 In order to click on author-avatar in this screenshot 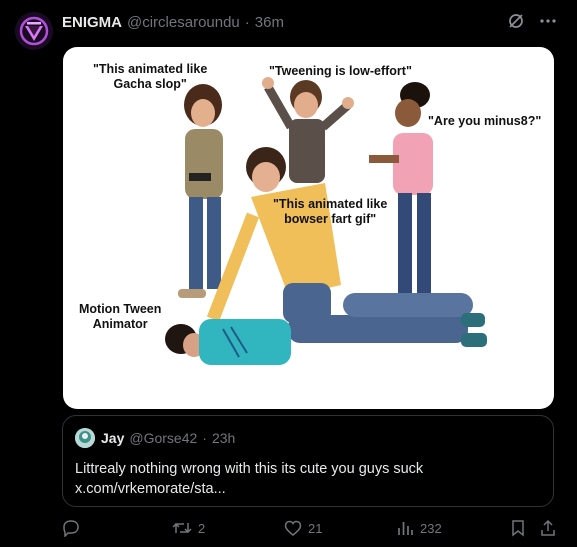, I will do `click(34, 31)`.